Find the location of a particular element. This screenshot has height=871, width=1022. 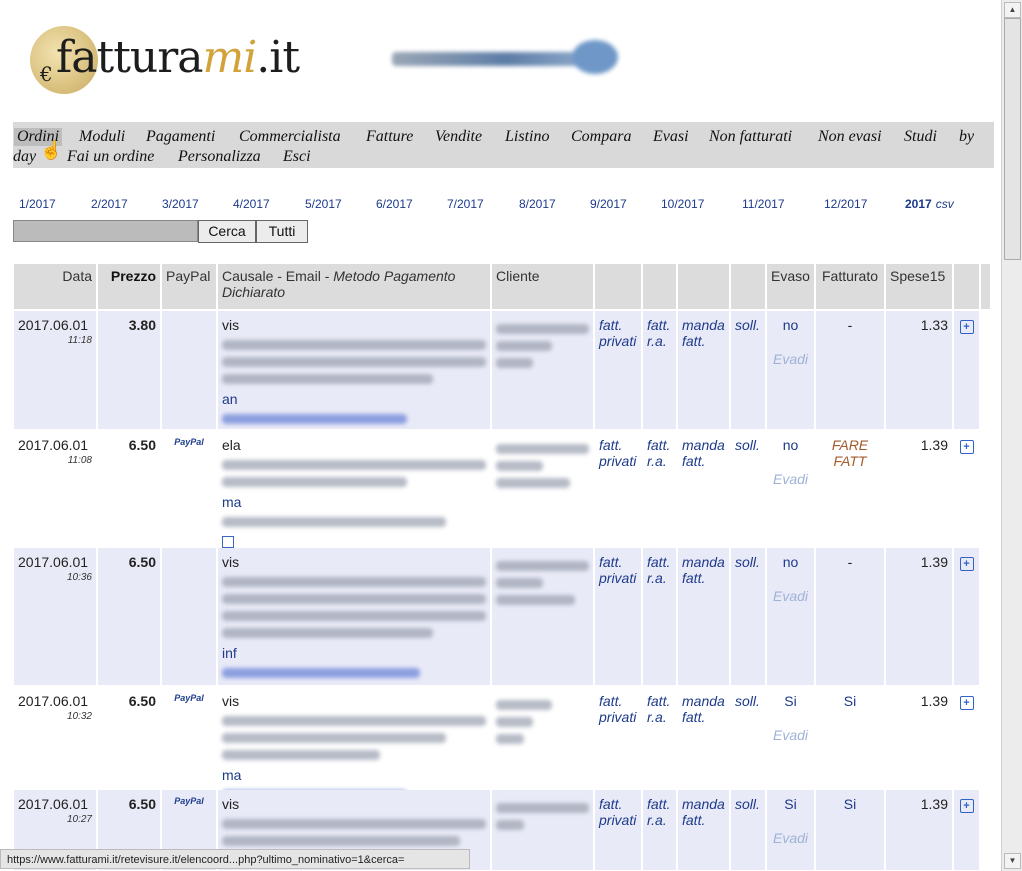

menu-by: by is located at coordinates (966, 137).